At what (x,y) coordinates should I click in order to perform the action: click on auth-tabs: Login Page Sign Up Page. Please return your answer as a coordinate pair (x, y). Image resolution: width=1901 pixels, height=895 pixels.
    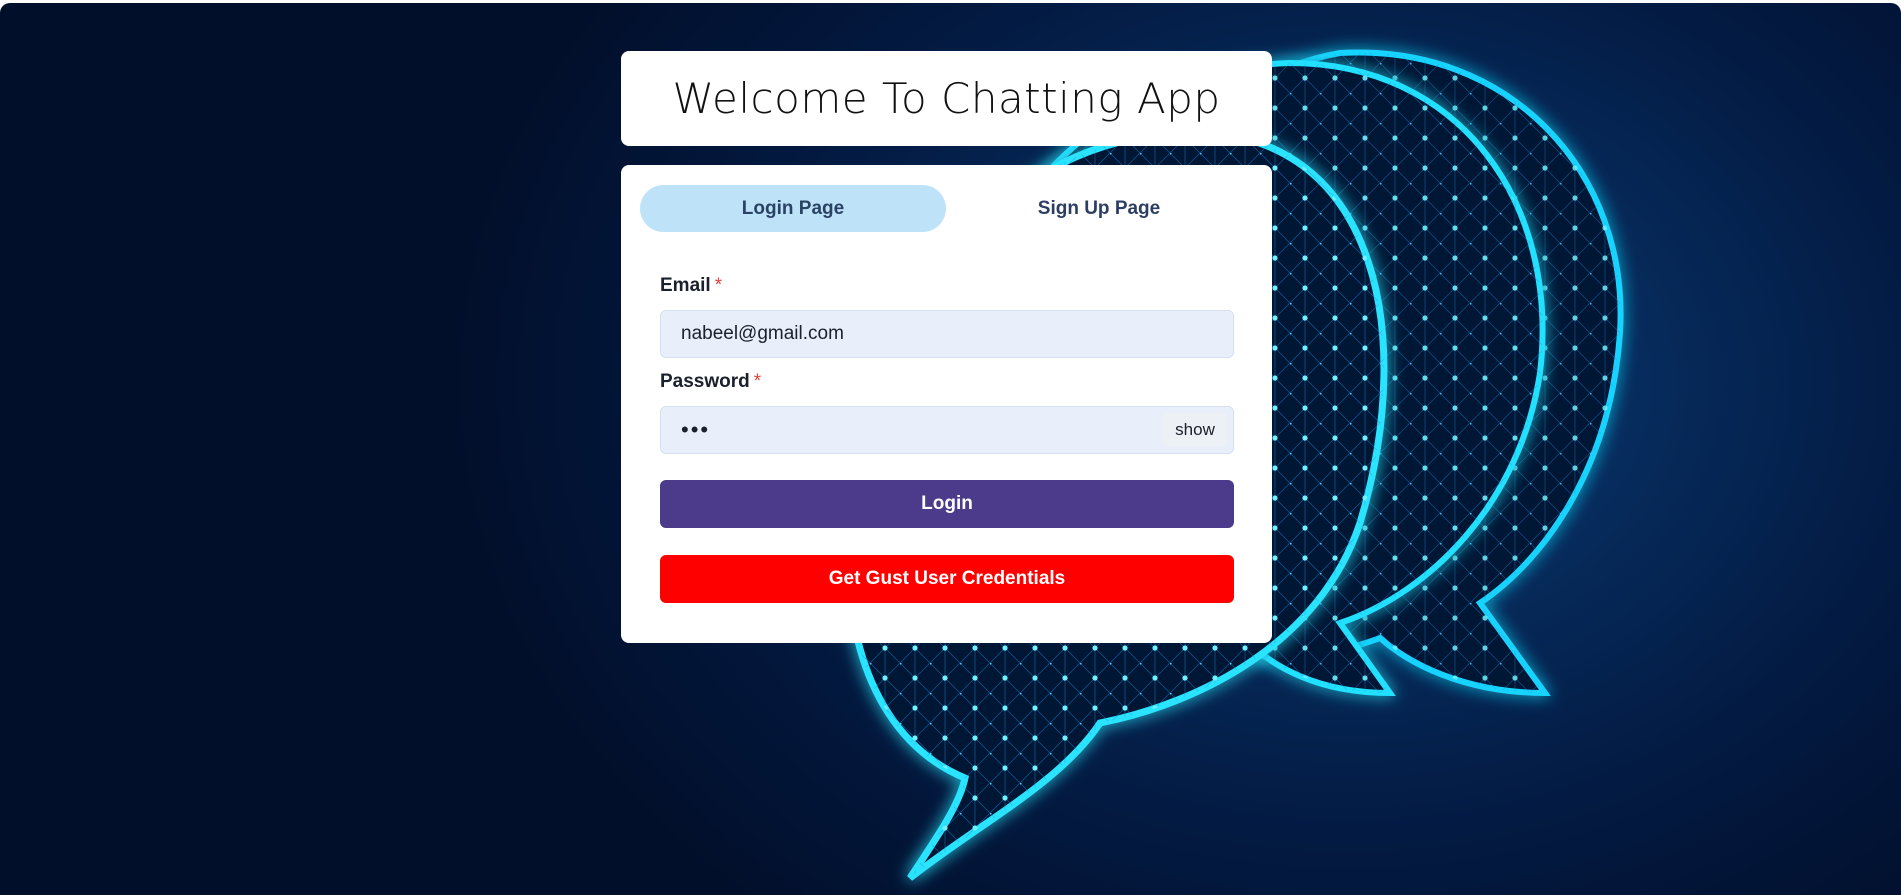
    Looking at the image, I should click on (946, 208).